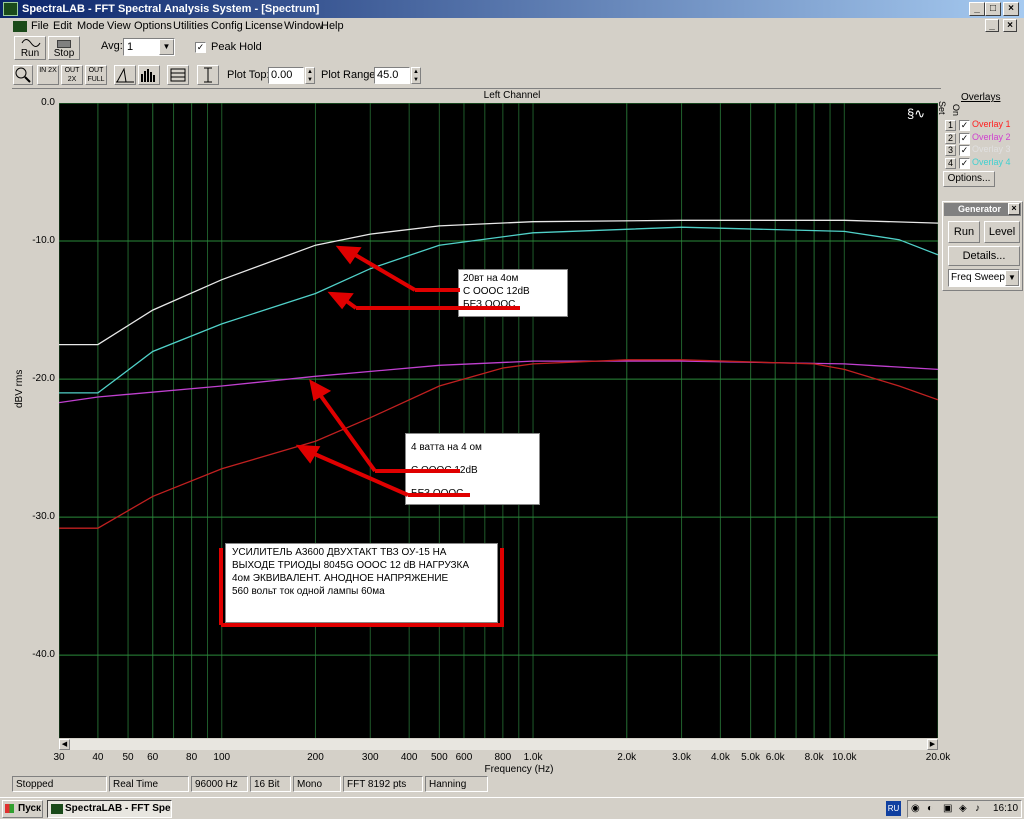 This screenshot has width=1024, height=819. Describe the element at coordinates (35, 784) in the screenshot. I see `status-state-text: Stopped` at that location.